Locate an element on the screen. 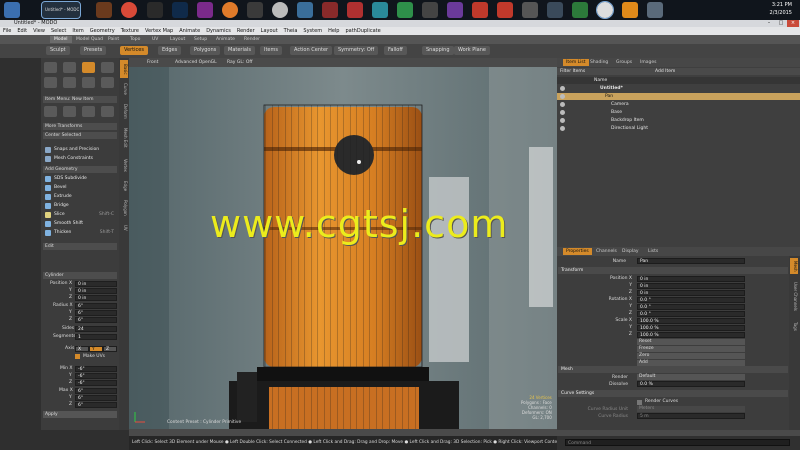 The image size is (800, 450). falloff-dropdown: Falloff is located at coordinates (395, 50).